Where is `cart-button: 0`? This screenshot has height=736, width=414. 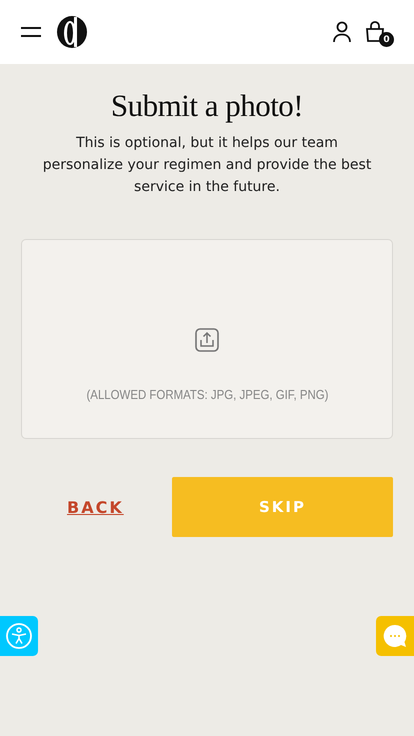
cart-button: 0 is located at coordinates (379, 32).